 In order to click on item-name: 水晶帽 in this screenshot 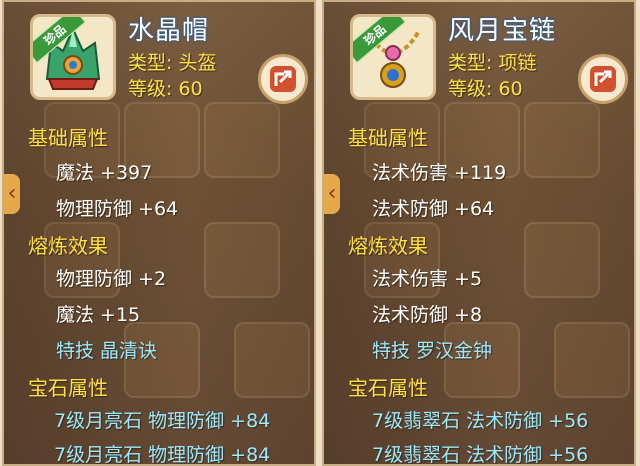, I will do `click(169, 31)`.